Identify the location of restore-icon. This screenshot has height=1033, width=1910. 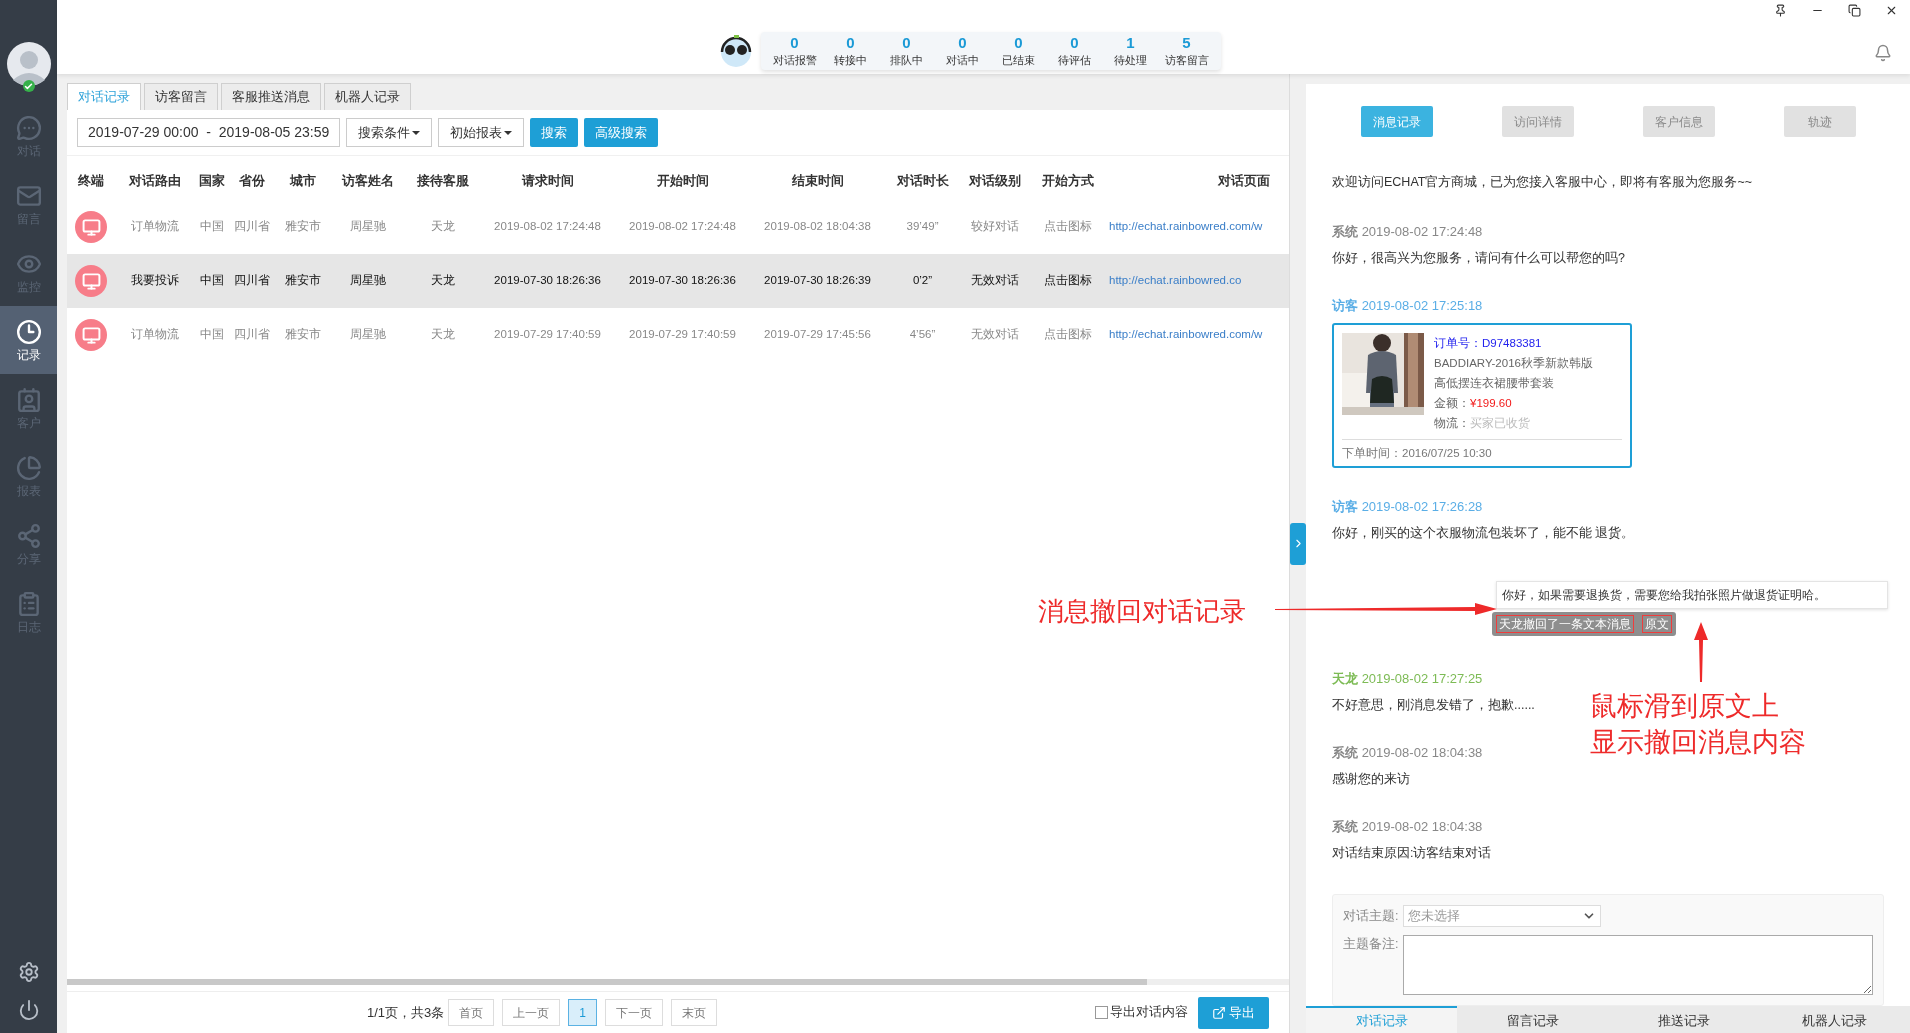
(1854, 10).